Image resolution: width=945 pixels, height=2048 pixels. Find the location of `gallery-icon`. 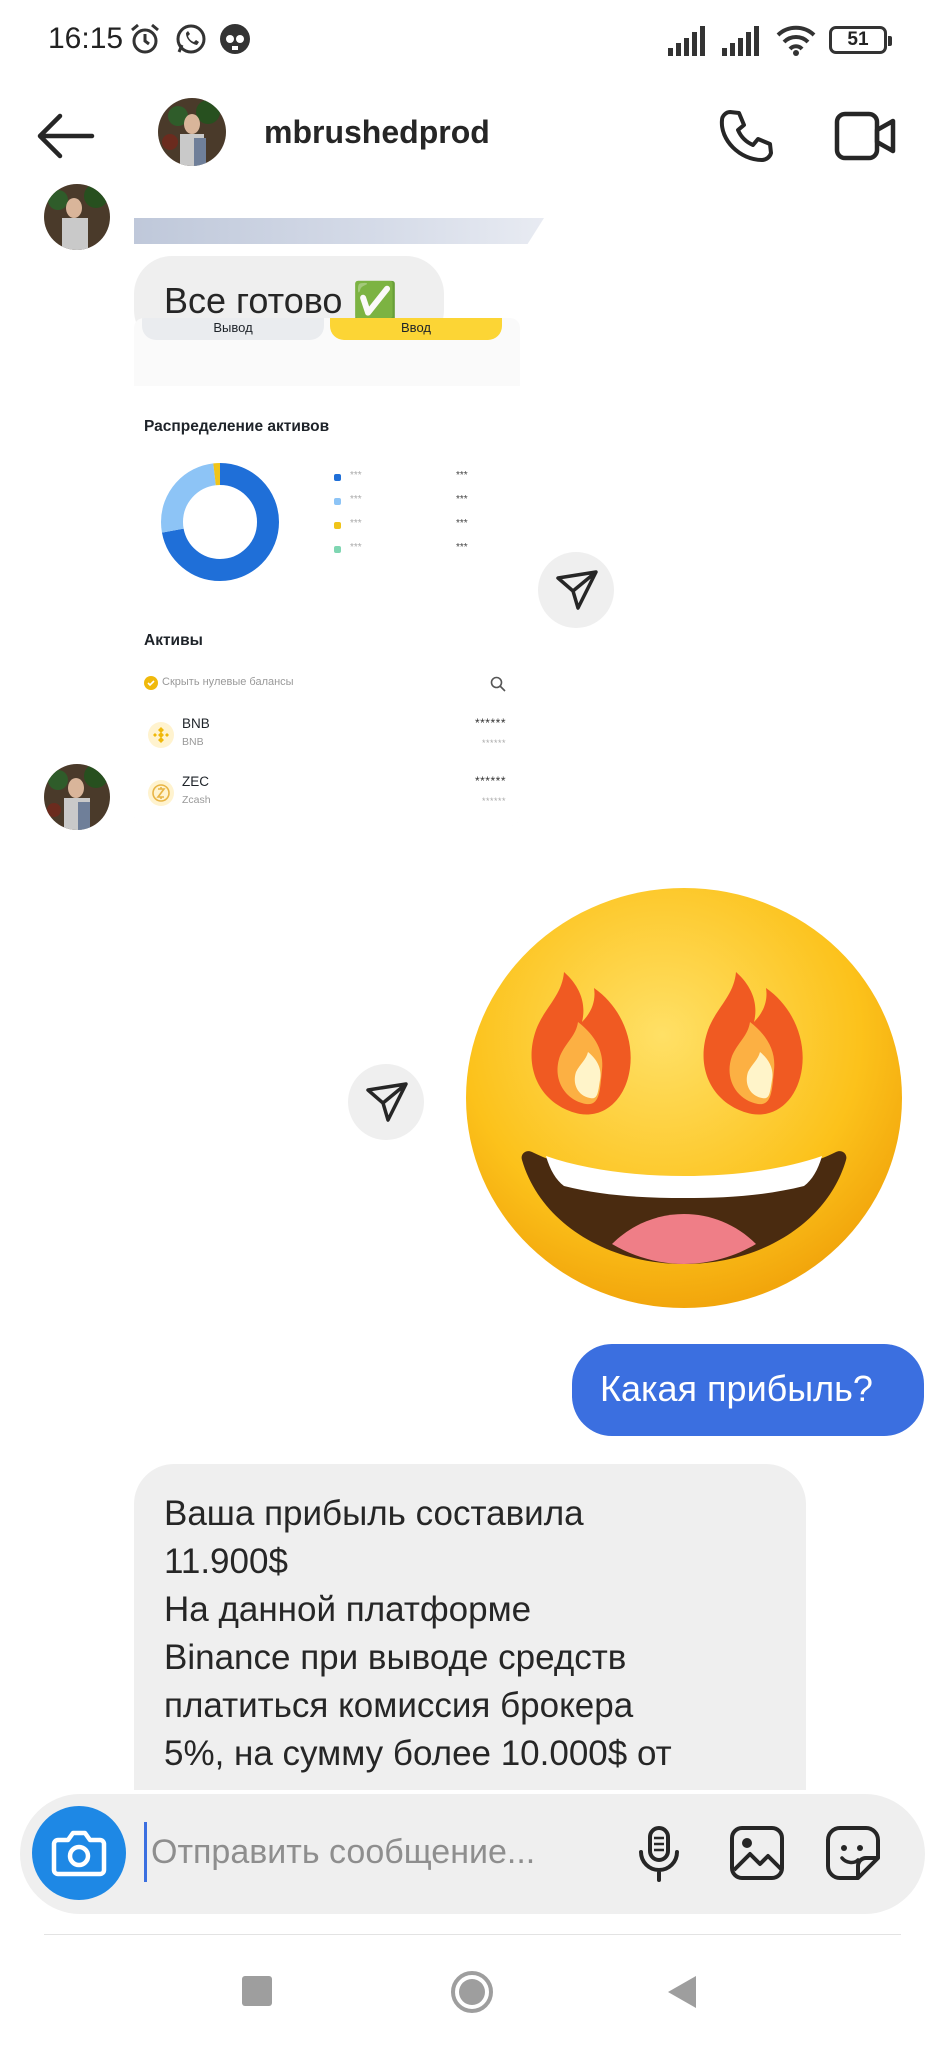

gallery-icon is located at coordinates (757, 1853).